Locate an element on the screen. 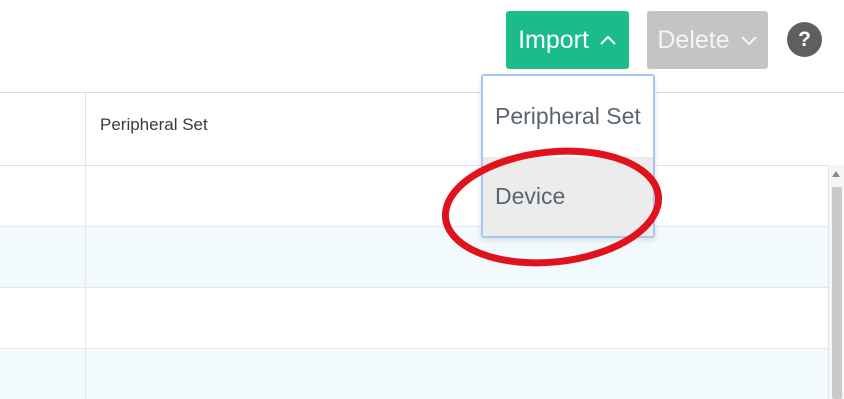  delete-button: Delete is located at coordinates (707, 40).